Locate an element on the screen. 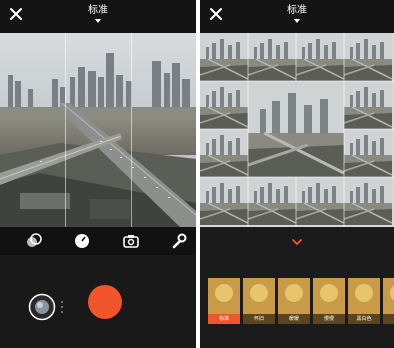 The image size is (394, 348). wrench-icon is located at coordinates (179, 241).